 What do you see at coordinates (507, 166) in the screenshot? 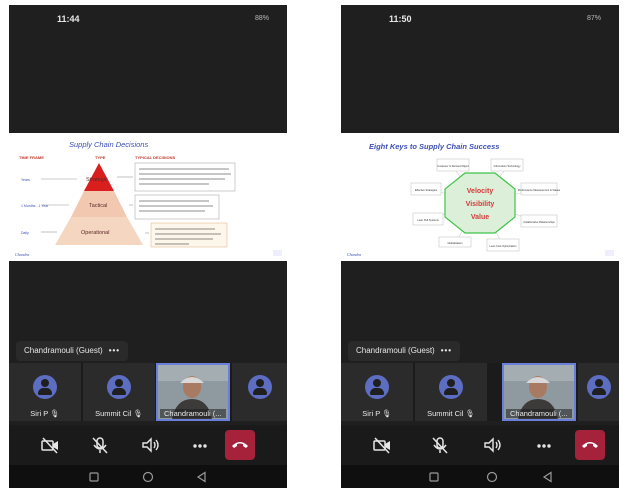
I see `key-label: Information Technology` at bounding box center [507, 166].